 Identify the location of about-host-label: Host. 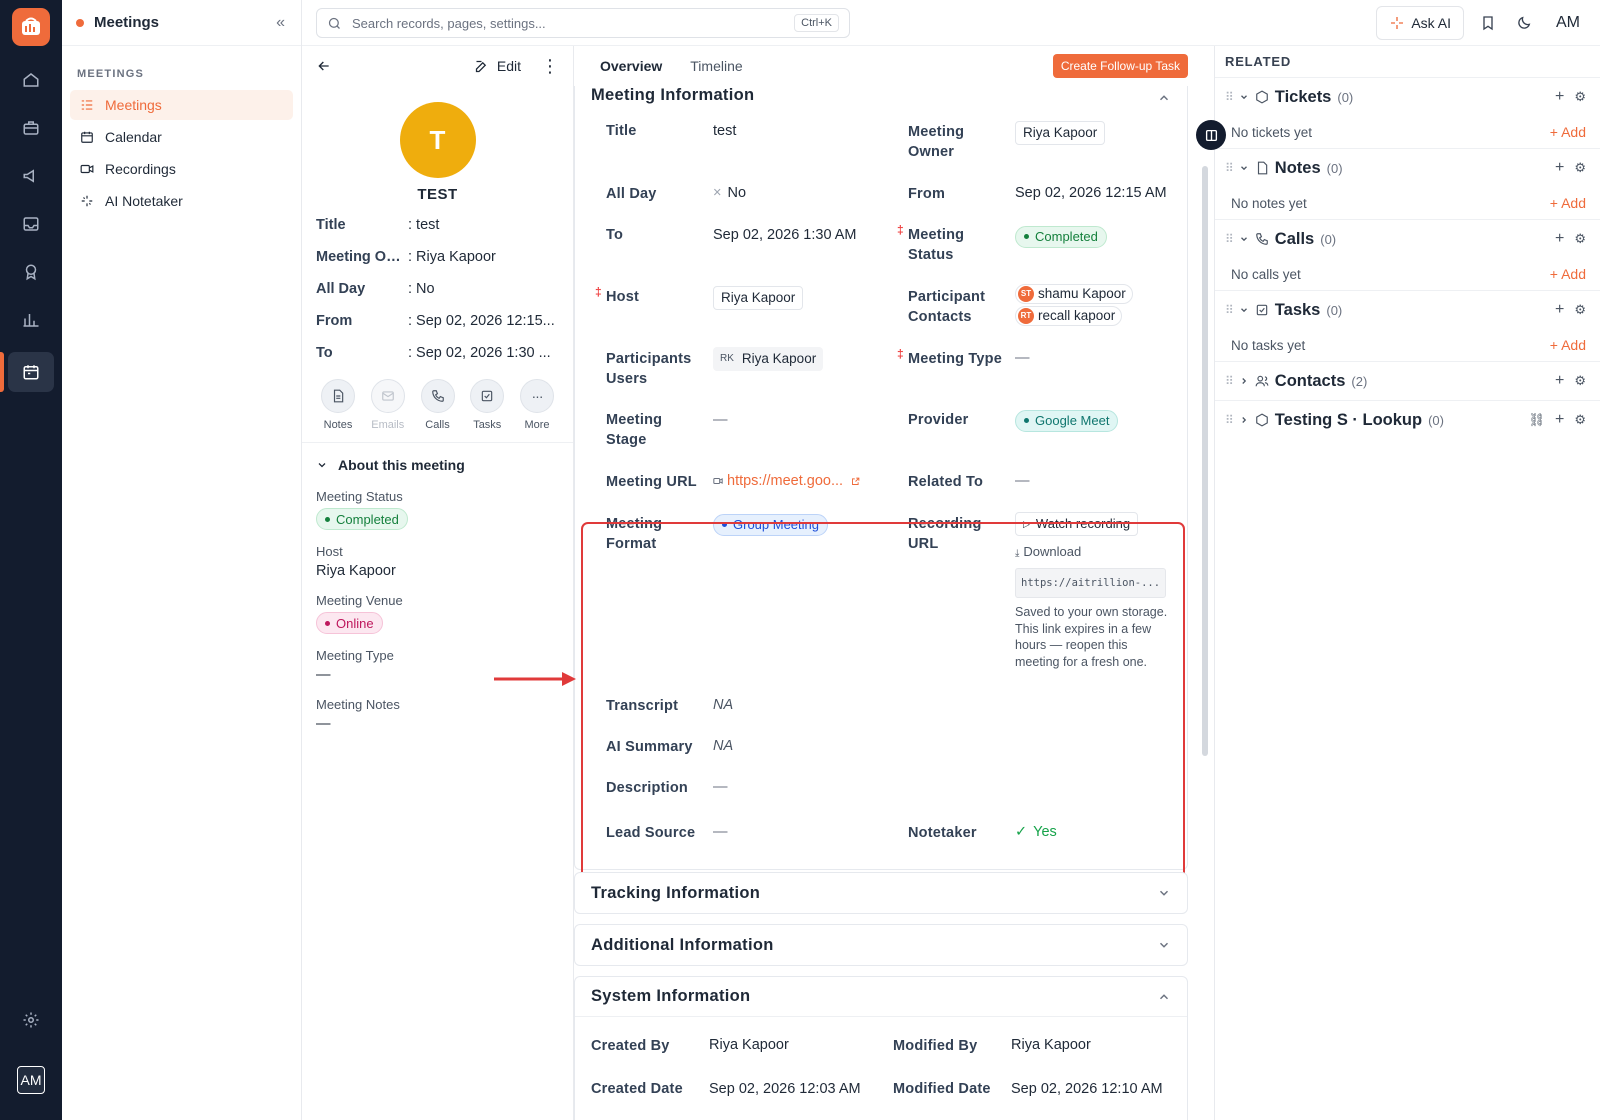
(329, 551).